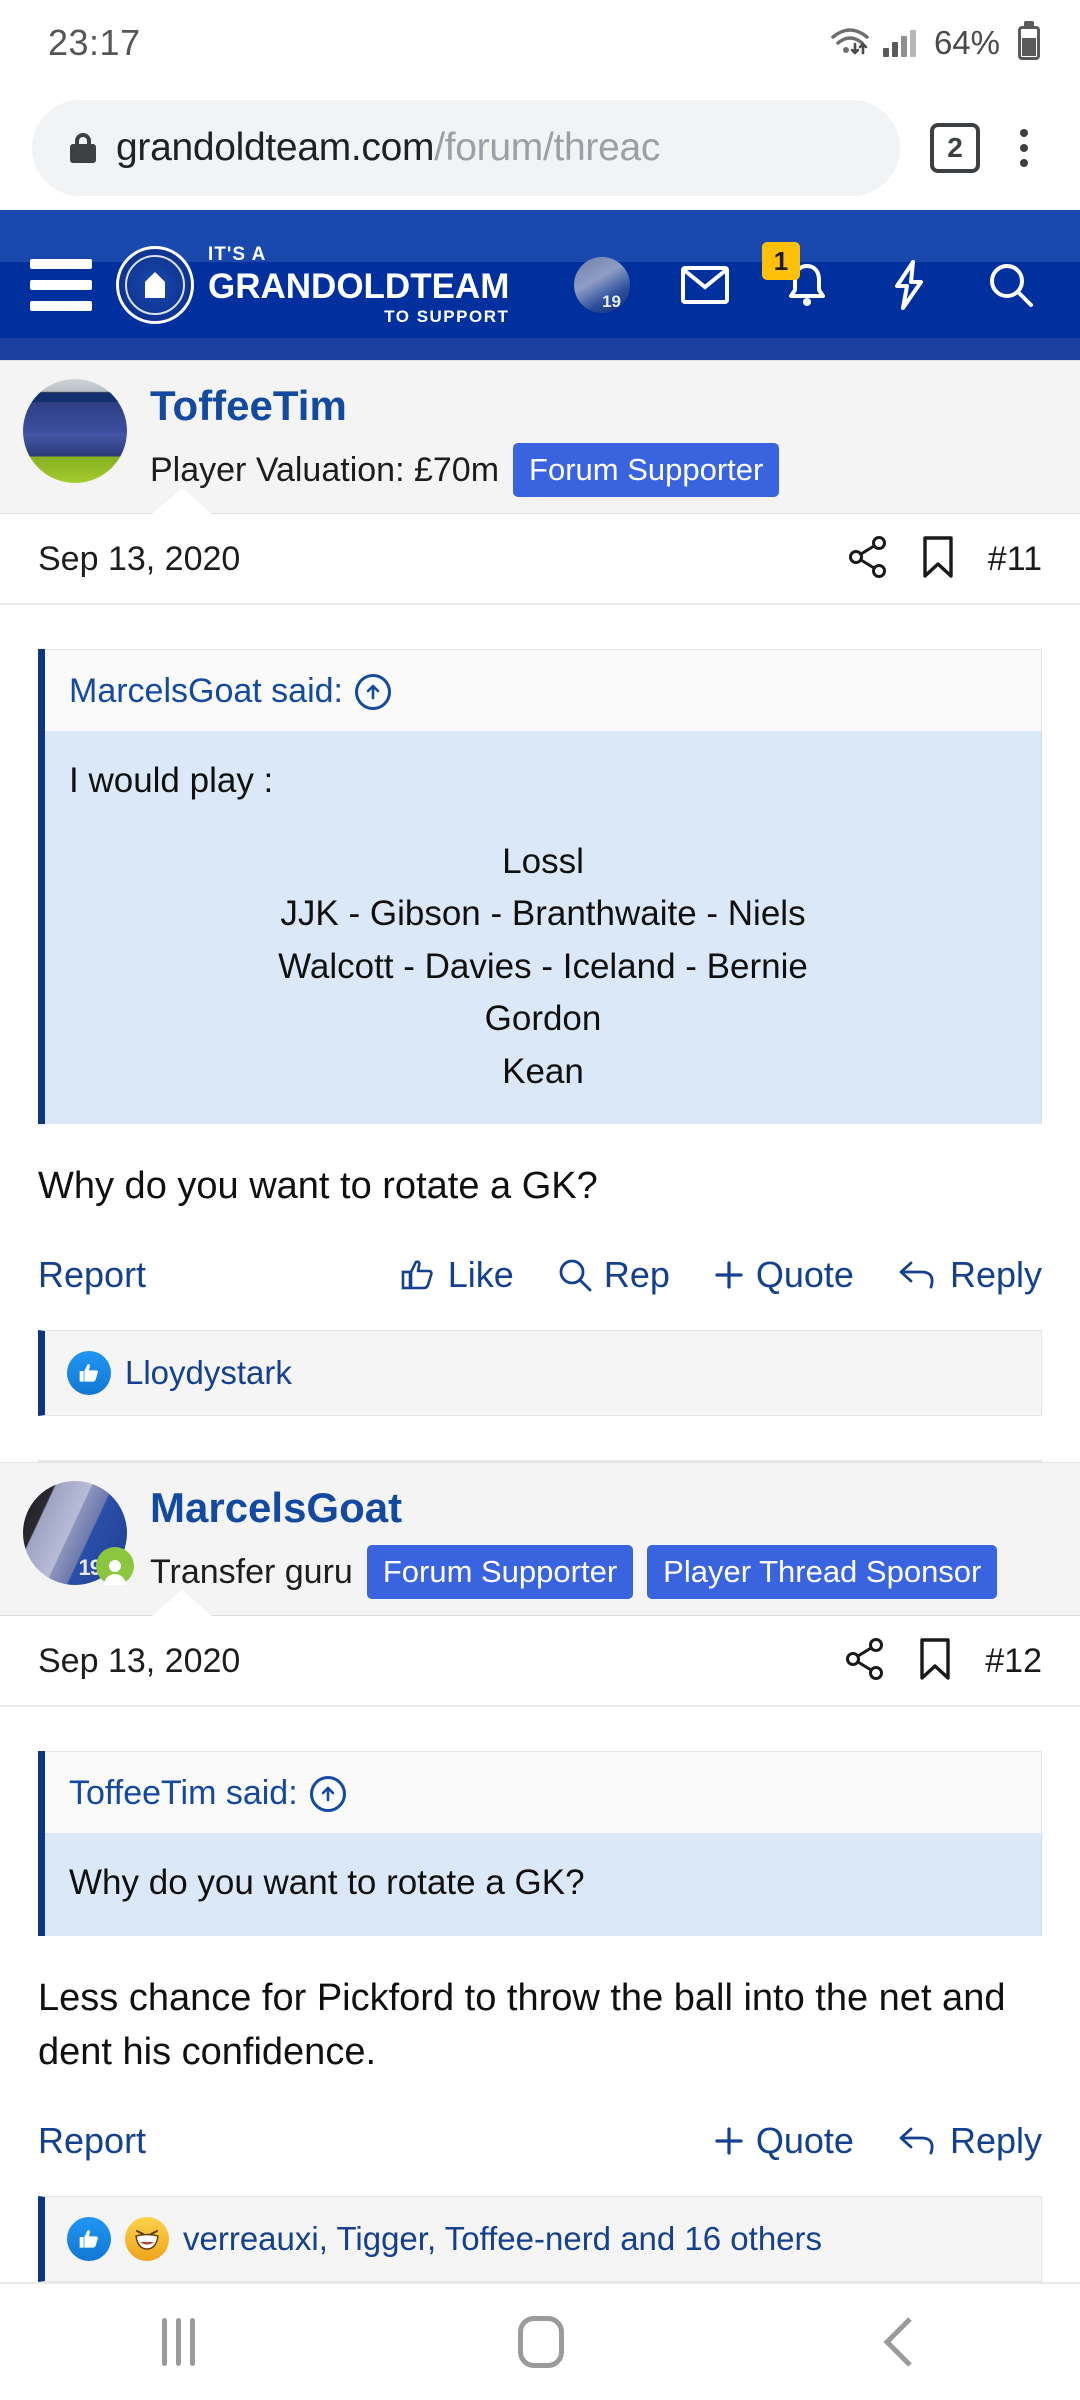  I want to click on android-nav-bar, so click(540, 2341).